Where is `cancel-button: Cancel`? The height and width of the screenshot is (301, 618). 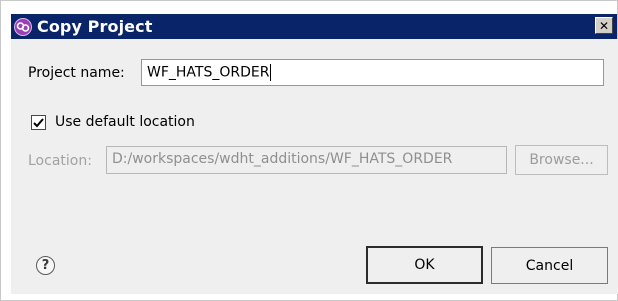 cancel-button: Cancel is located at coordinates (549, 265).